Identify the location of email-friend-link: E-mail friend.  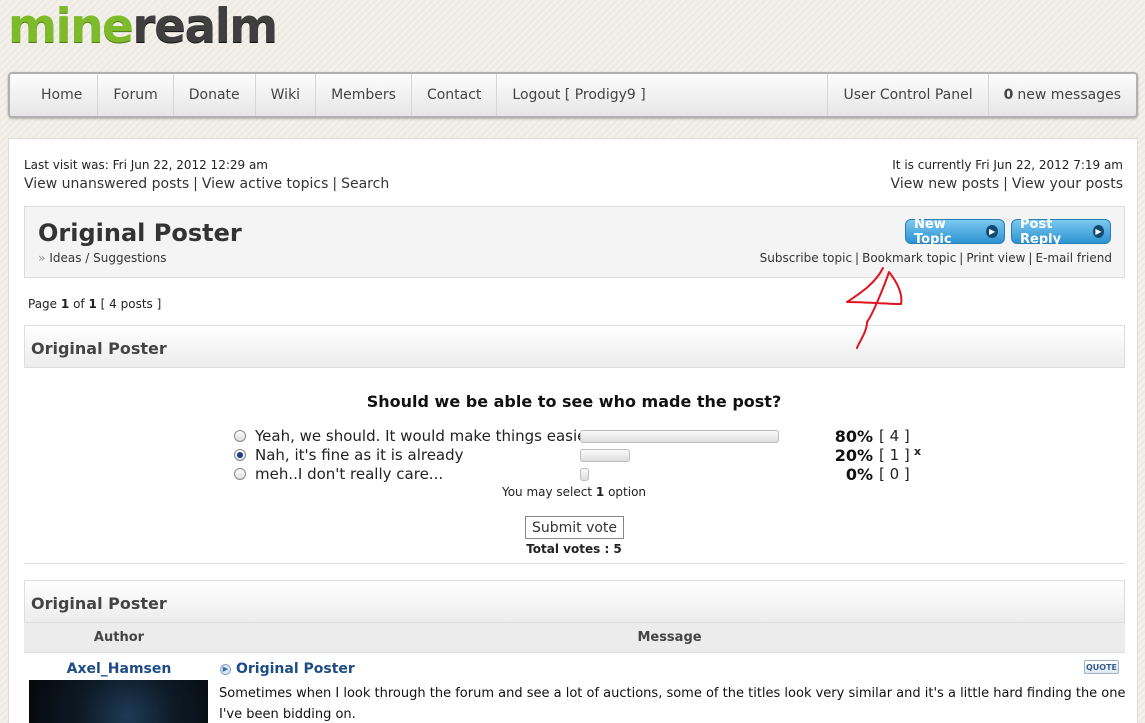
(1073, 258).